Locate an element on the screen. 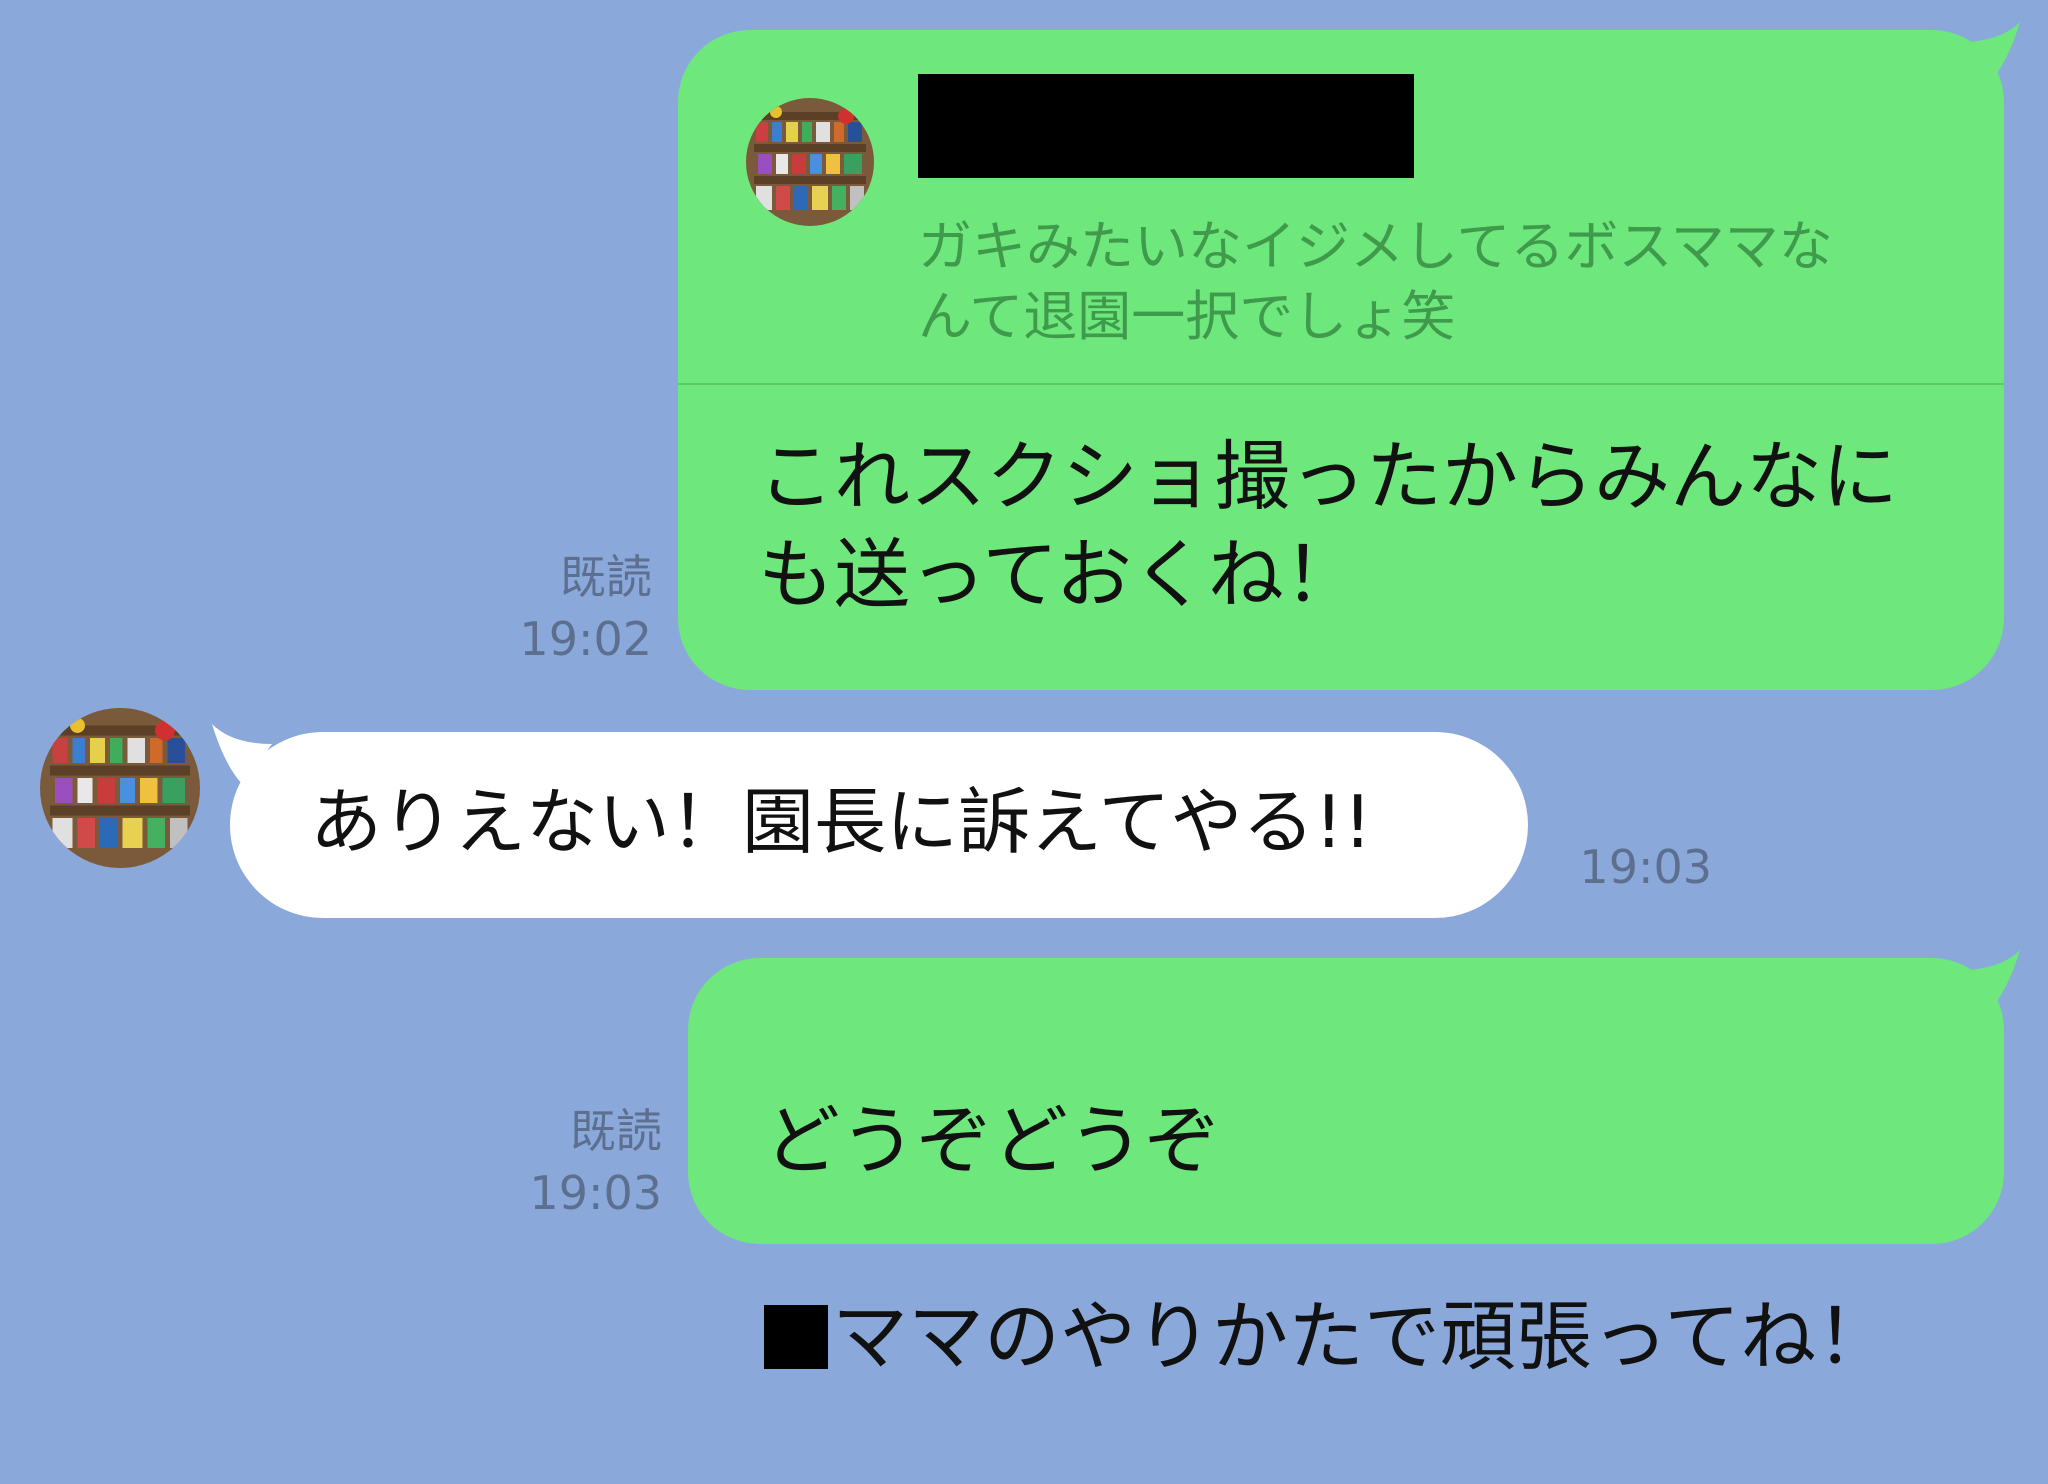  message-meta: 既読 19:03 is located at coordinates (576, 1162).